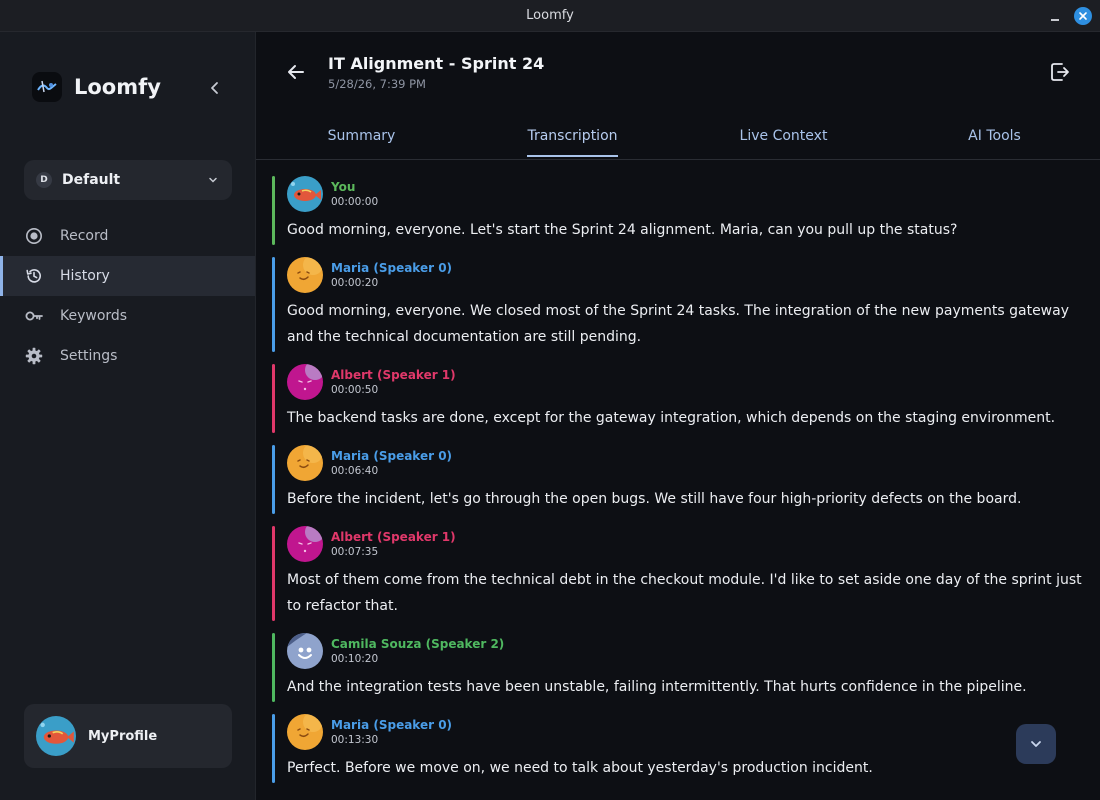 Image resolution: width=1100 pixels, height=800 pixels. Describe the element at coordinates (994, 140) in the screenshot. I see `tab-ai-tools: AI Tools` at that location.